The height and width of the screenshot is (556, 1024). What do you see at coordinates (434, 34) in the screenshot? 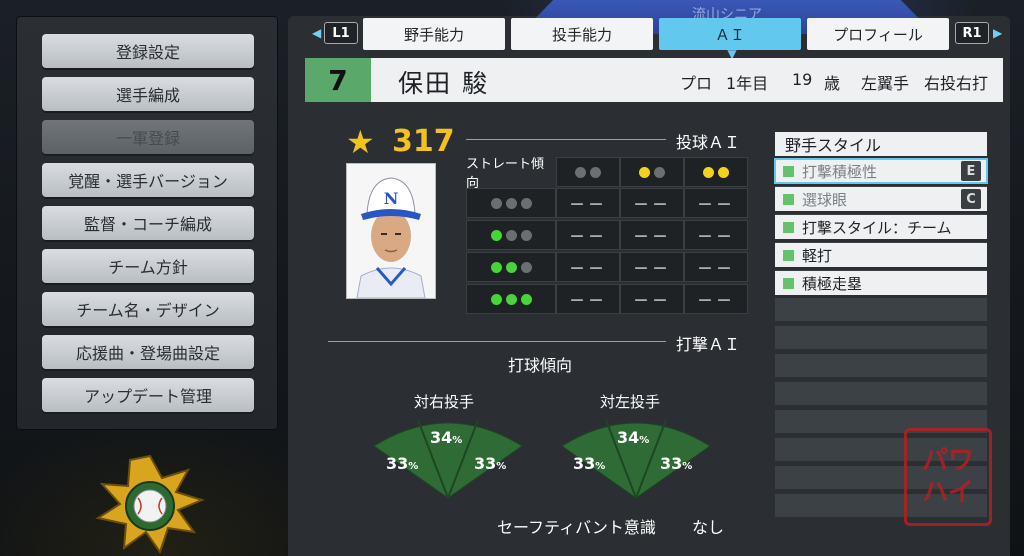
I see `tab-fielding-ability: 野手能力` at bounding box center [434, 34].